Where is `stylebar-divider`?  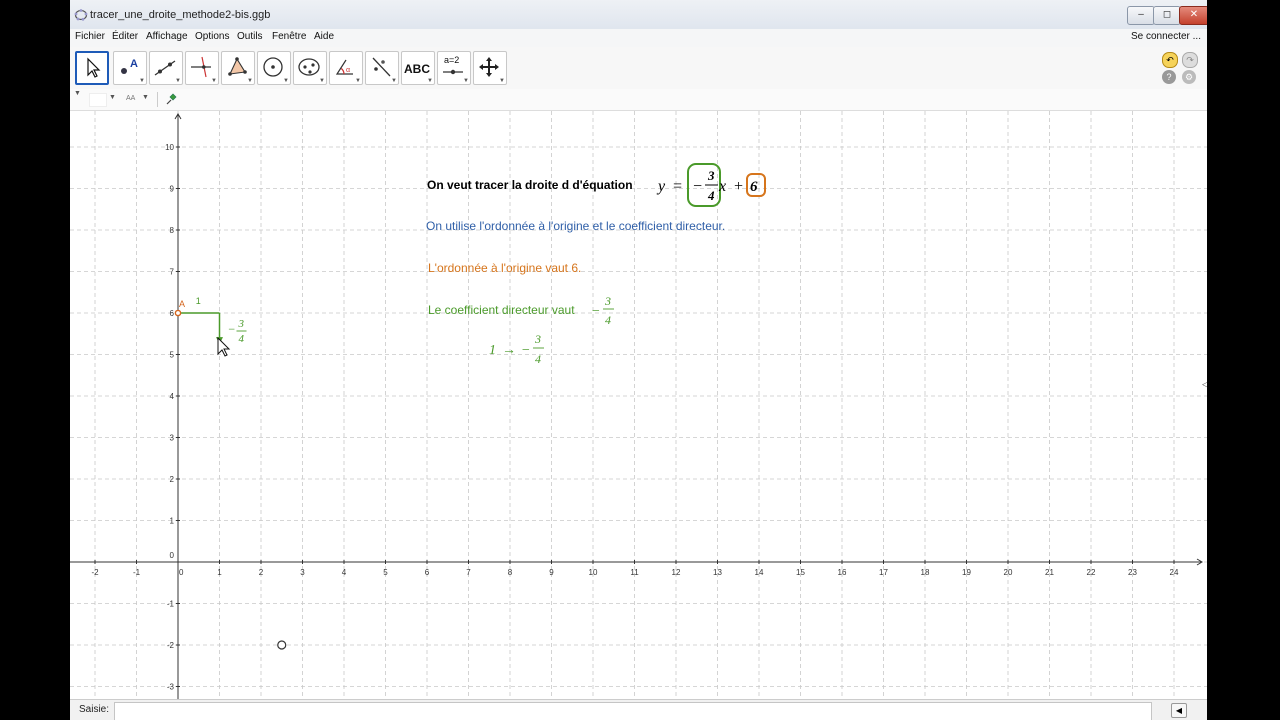
stylebar-divider is located at coordinates (157, 99).